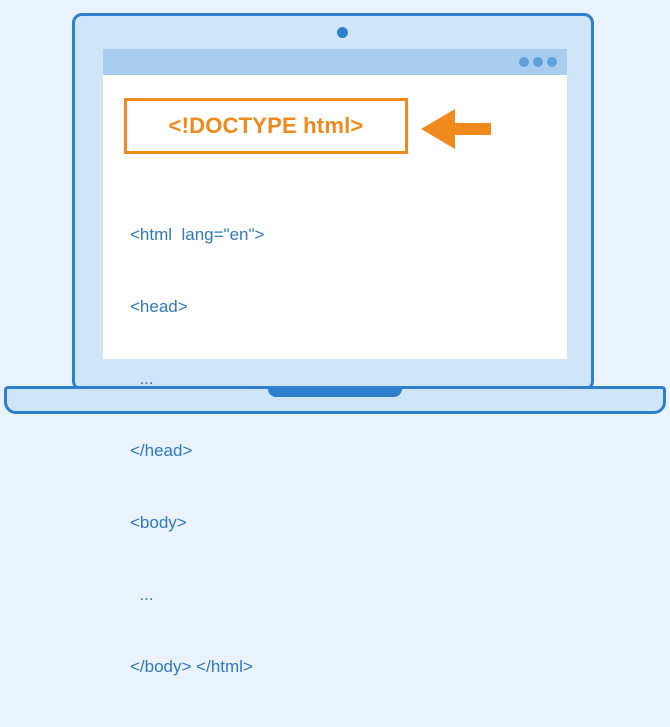 This screenshot has width=670, height=727. What do you see at coordinates (456, 129) in the screenshot?
I see `arrow-left-icon` at bounding box center [456, 129].